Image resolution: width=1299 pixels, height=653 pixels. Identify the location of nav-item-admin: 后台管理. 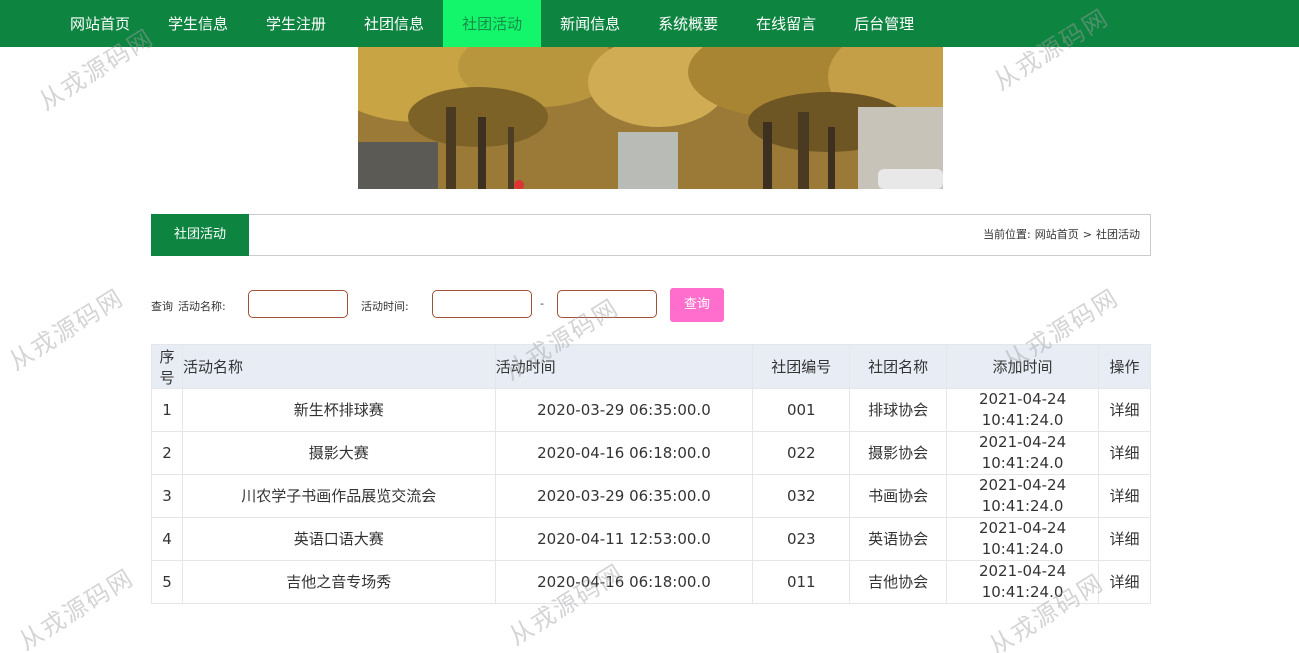
(884, 23).